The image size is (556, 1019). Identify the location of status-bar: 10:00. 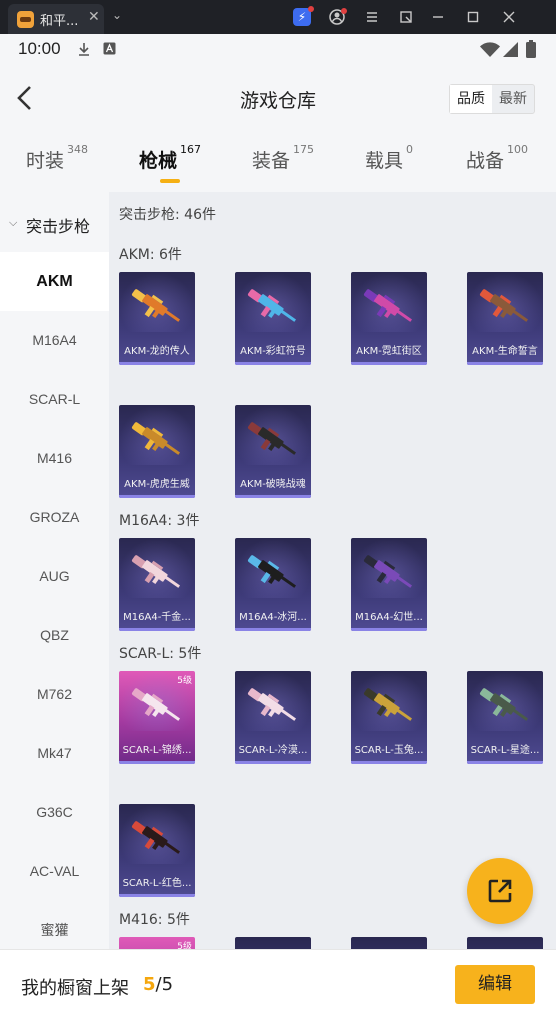
(278, 49).